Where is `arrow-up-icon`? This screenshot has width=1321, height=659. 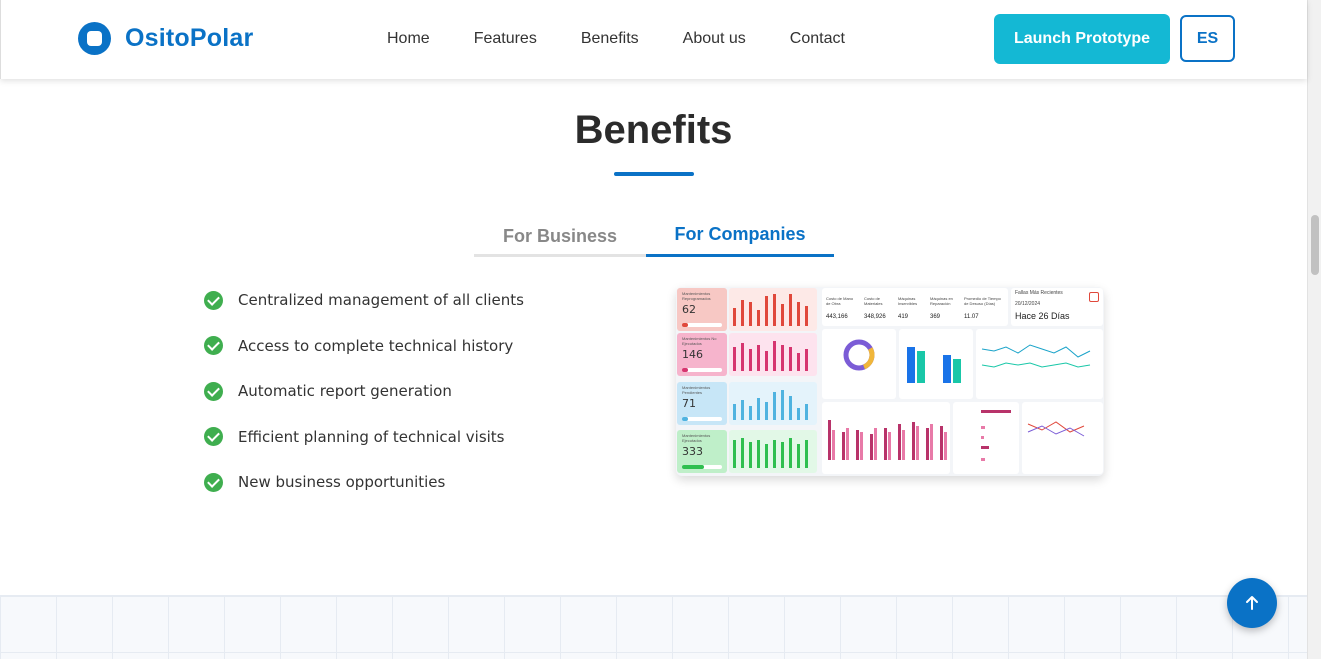 arrow-up-icon is located at coordinates (1252, 603).